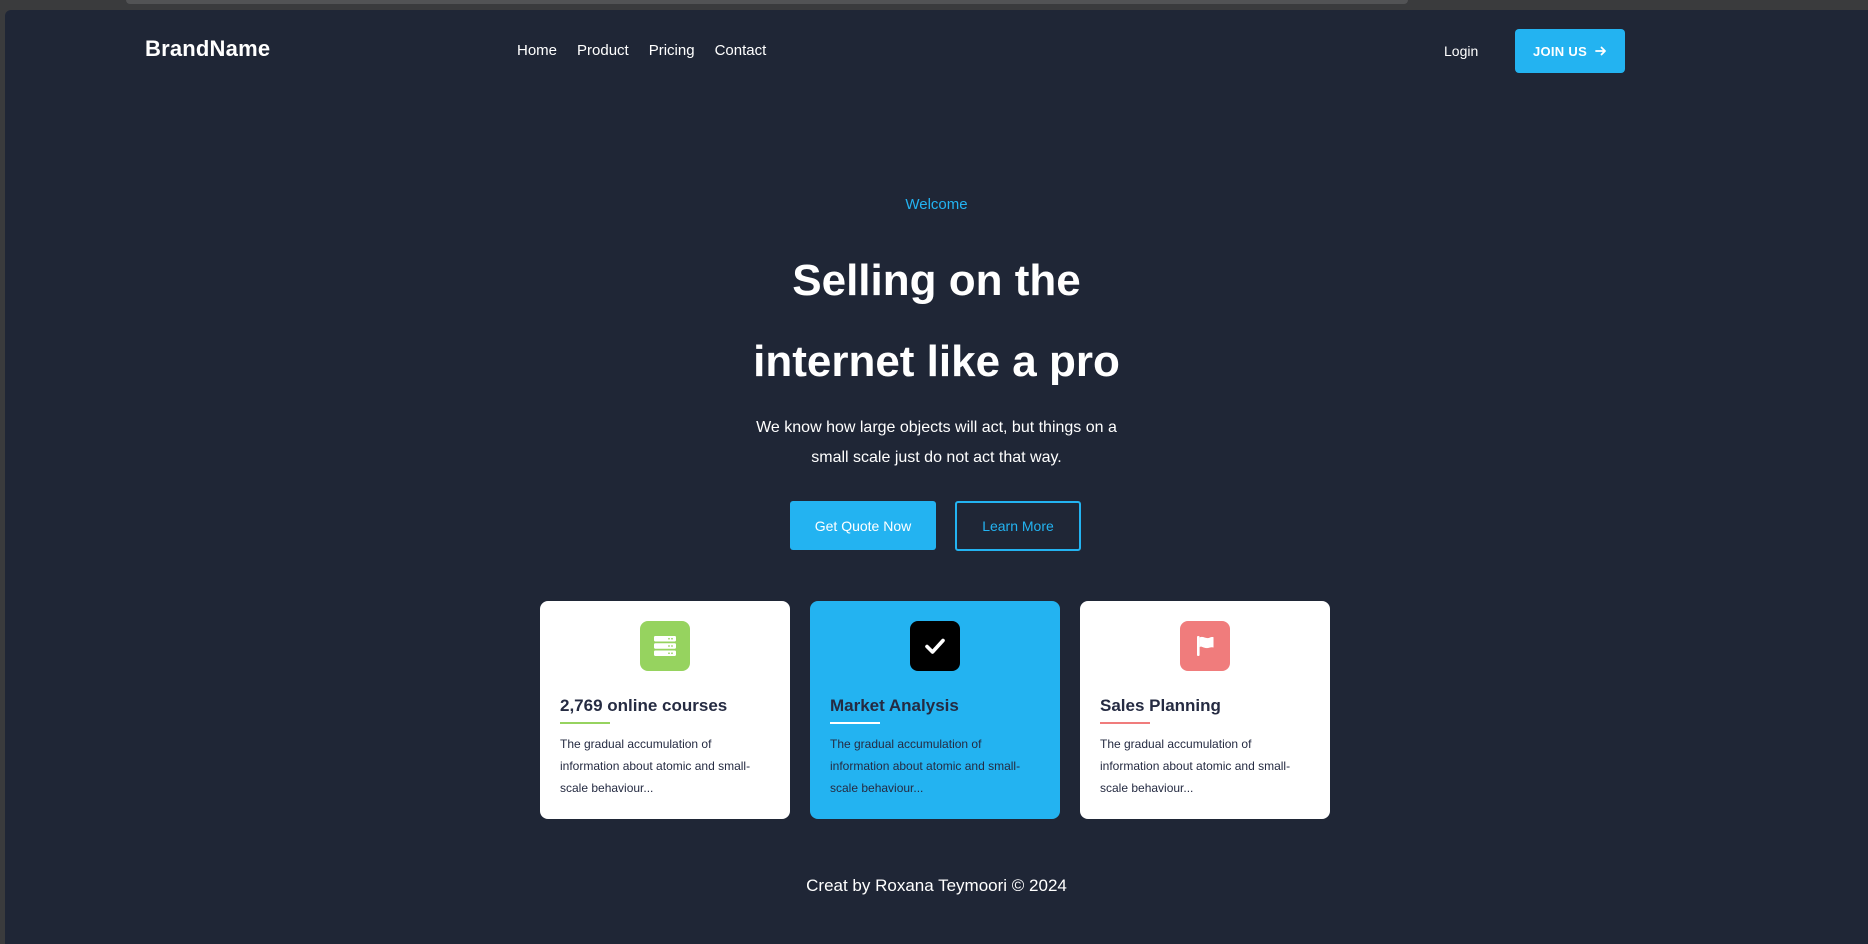 This screenshot has width=1868, height=944. Describe the element at coordinates (936, 361) in the screenshot. I see `hero-headline-line-2: internet like a pro` at that location.